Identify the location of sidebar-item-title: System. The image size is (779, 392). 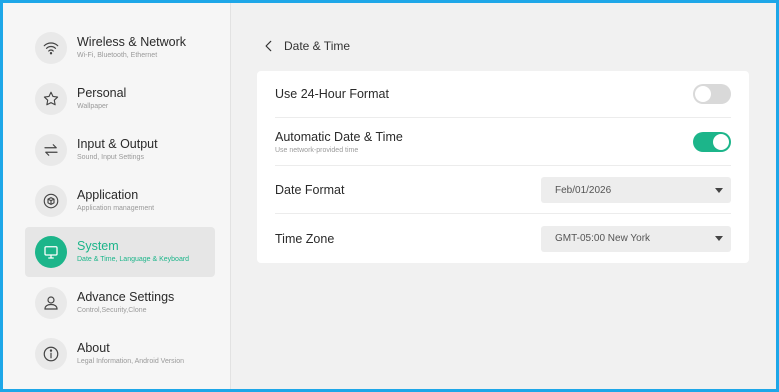
(98, 246).